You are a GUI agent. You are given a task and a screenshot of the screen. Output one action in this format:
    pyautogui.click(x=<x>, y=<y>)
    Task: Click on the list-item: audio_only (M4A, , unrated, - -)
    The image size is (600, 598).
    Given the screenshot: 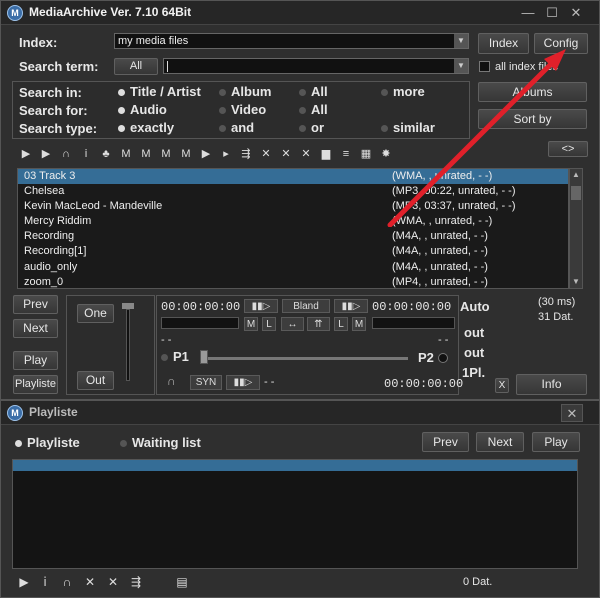 What is the action you would take?
    pyautogui.click(x=293, y=267)
    